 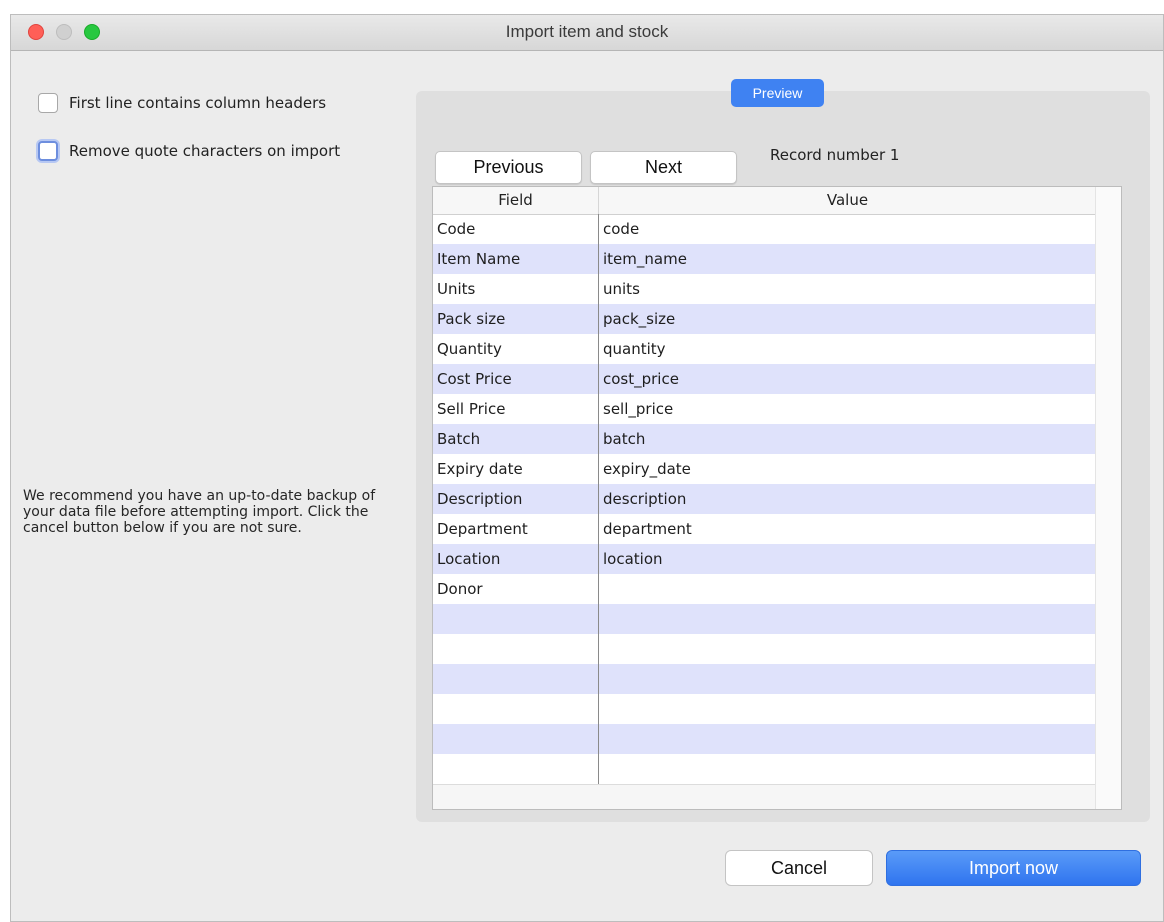 What do you see at coordinates (764, 469) in the screenshot?
I see `table-row: Expiry date expiry_date` at bounding box center [764, 469].